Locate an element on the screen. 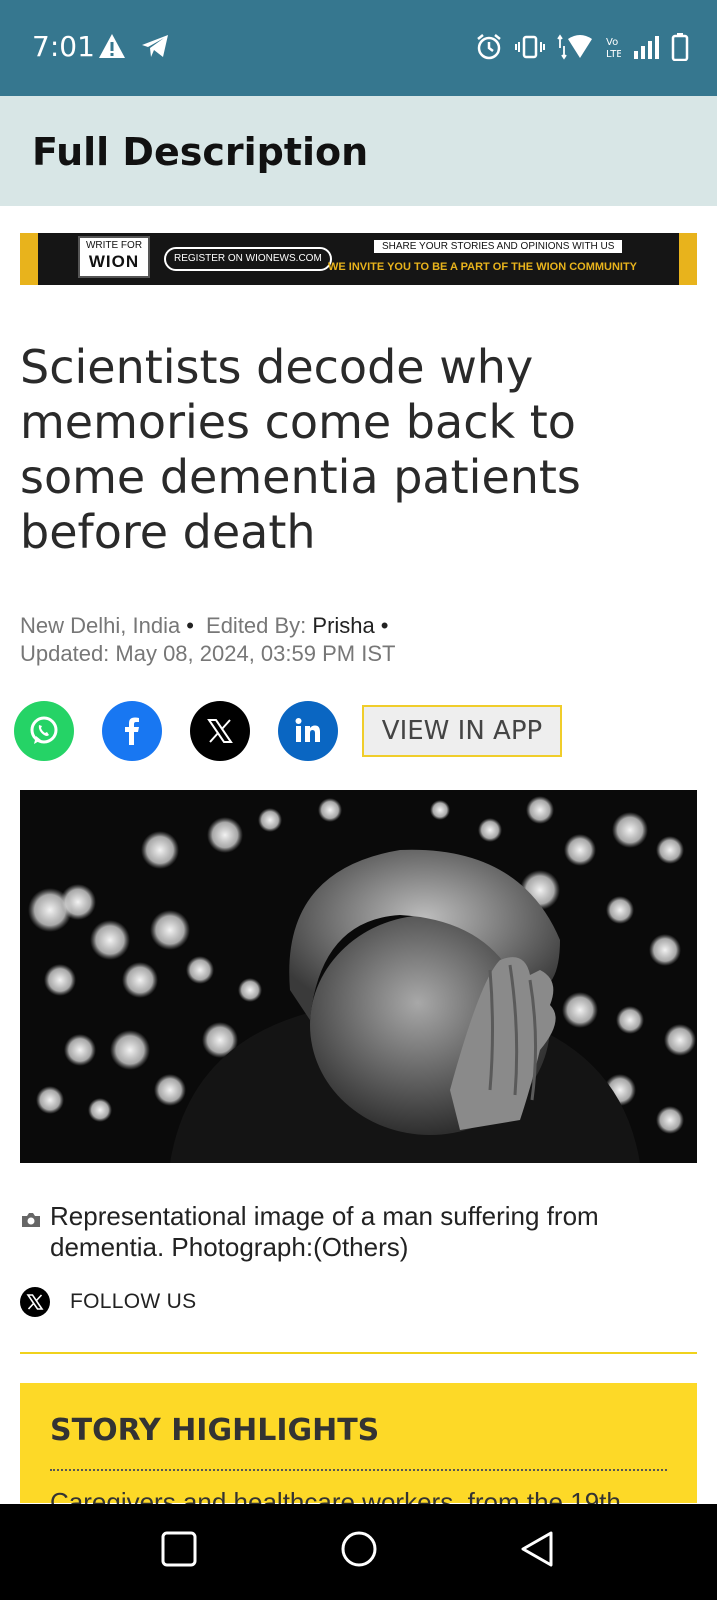 This screenshot has width=717, height=1600. signal-icon is located at coordinates (646, 47).